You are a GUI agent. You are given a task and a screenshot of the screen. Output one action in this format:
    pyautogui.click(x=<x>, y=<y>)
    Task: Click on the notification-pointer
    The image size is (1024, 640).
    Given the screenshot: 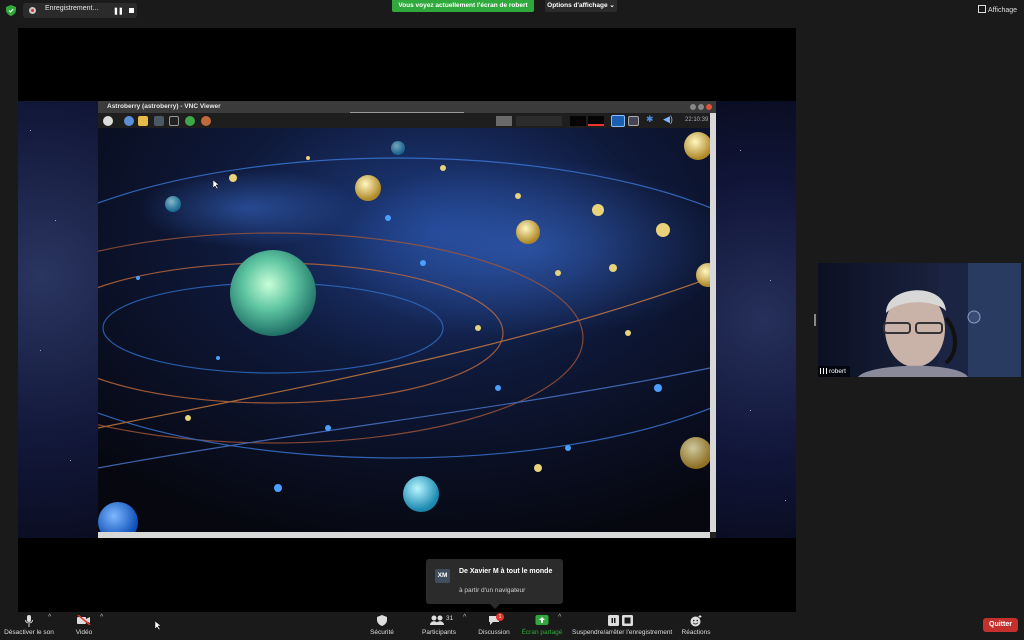 What is the action you would take?
    pyautogui.click(x=495, y=606)
    